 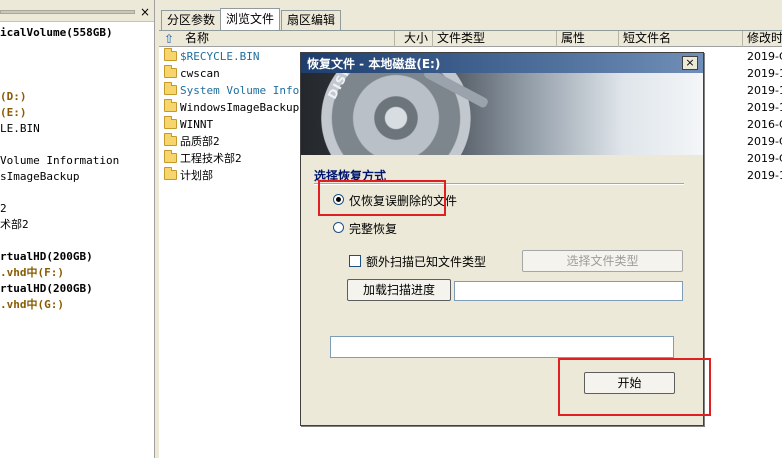 What do you see at coordinates (32, 304) in the screenshot?
I see `tree-item: .vhd中(G:)` at bounding box center [32, 304].